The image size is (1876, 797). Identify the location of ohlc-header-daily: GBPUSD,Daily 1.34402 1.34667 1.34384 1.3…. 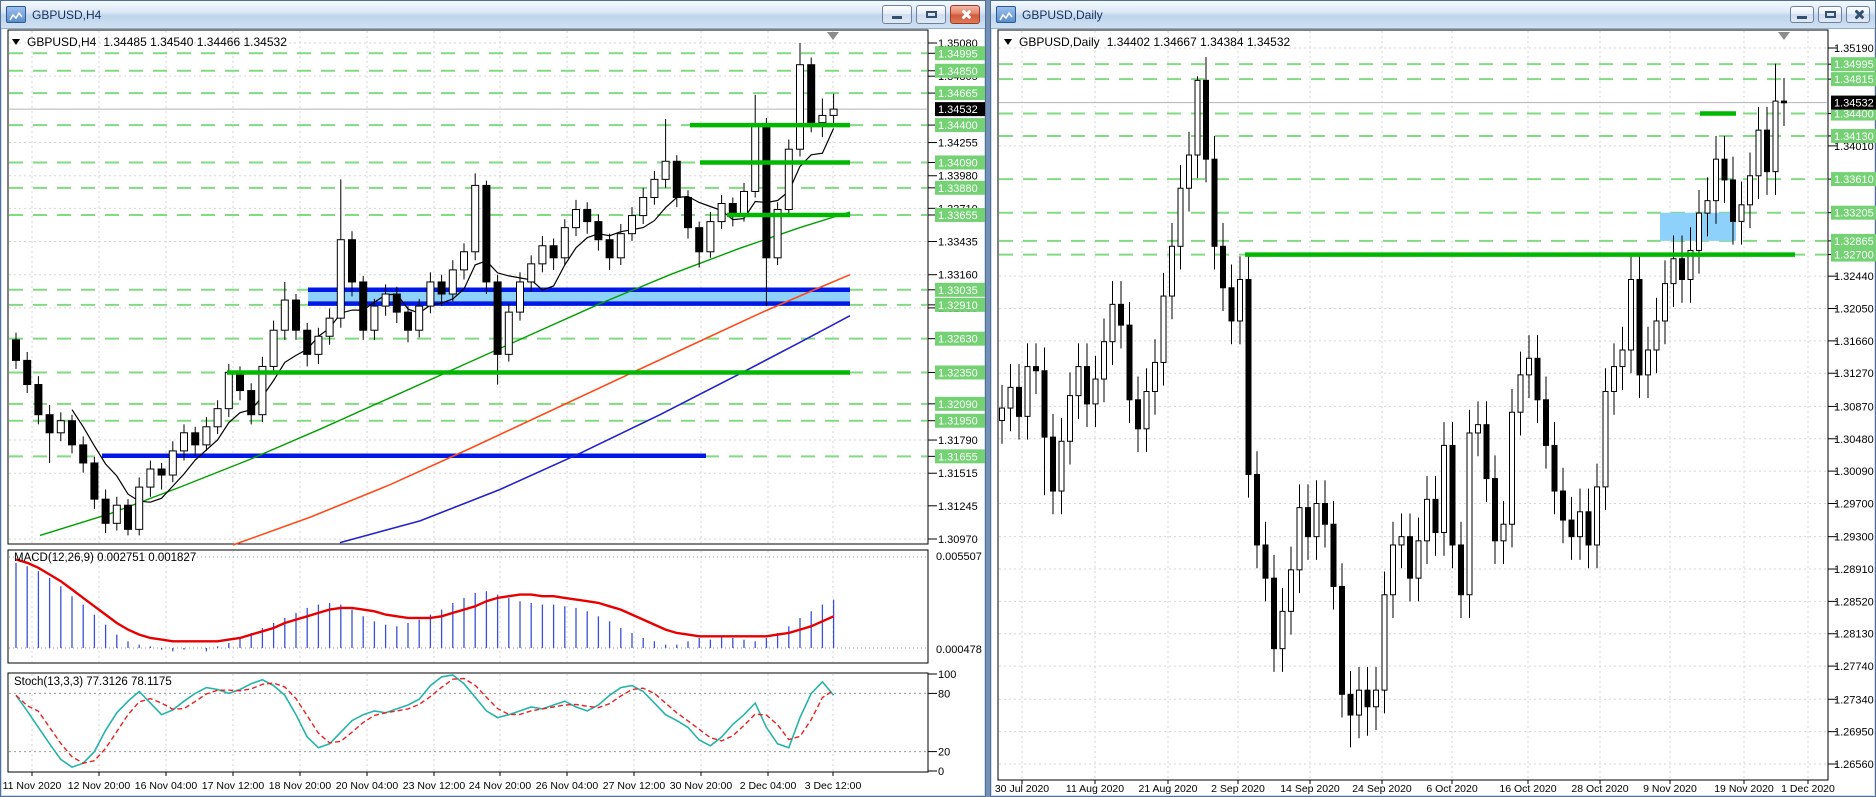
(1147, 42).